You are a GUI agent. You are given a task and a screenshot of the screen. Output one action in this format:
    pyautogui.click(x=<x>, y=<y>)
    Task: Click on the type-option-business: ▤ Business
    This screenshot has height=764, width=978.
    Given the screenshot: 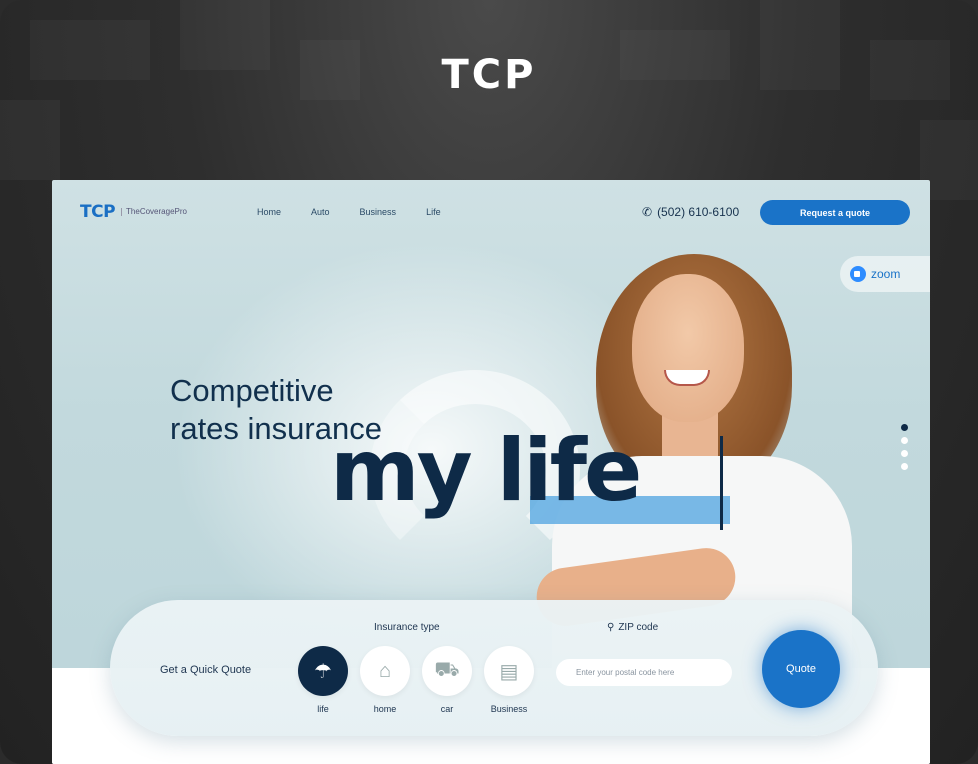 What is the action you would take?
    pyautogui.click(x=509, y=680)
    